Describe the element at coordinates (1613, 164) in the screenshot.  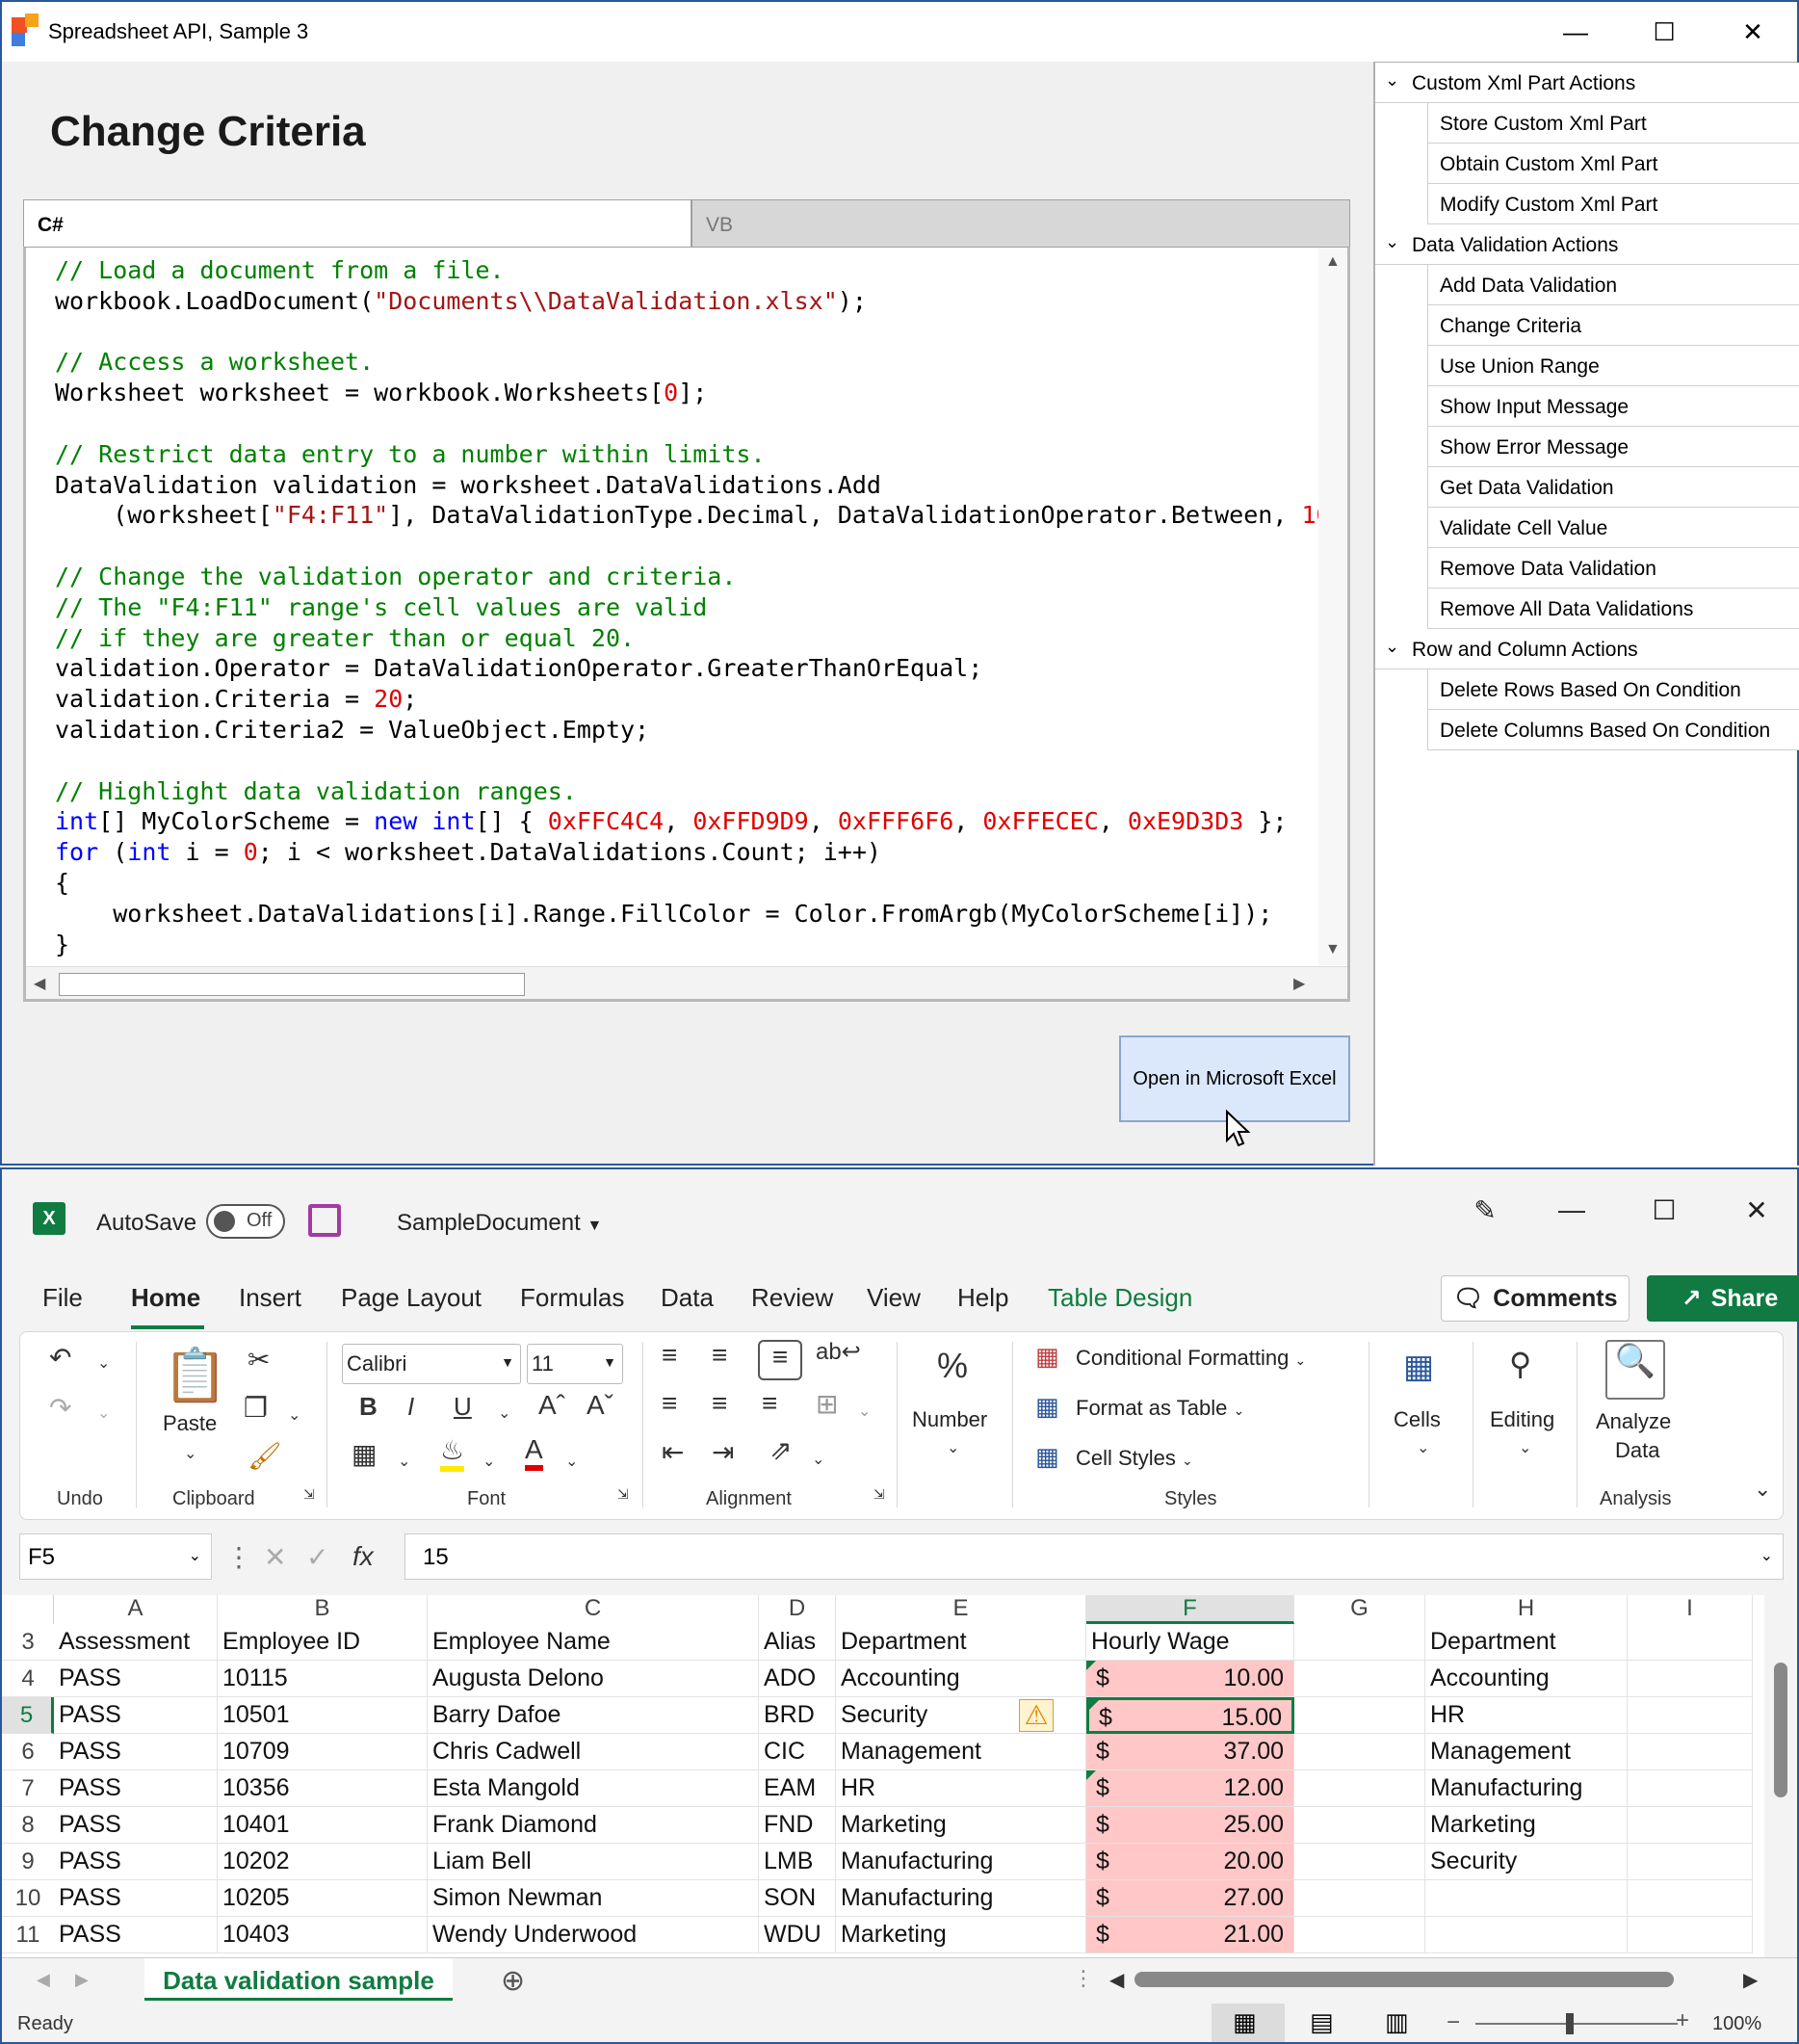
I see `tree-leaf-item: Obtain Custom Xml Part` at that location.